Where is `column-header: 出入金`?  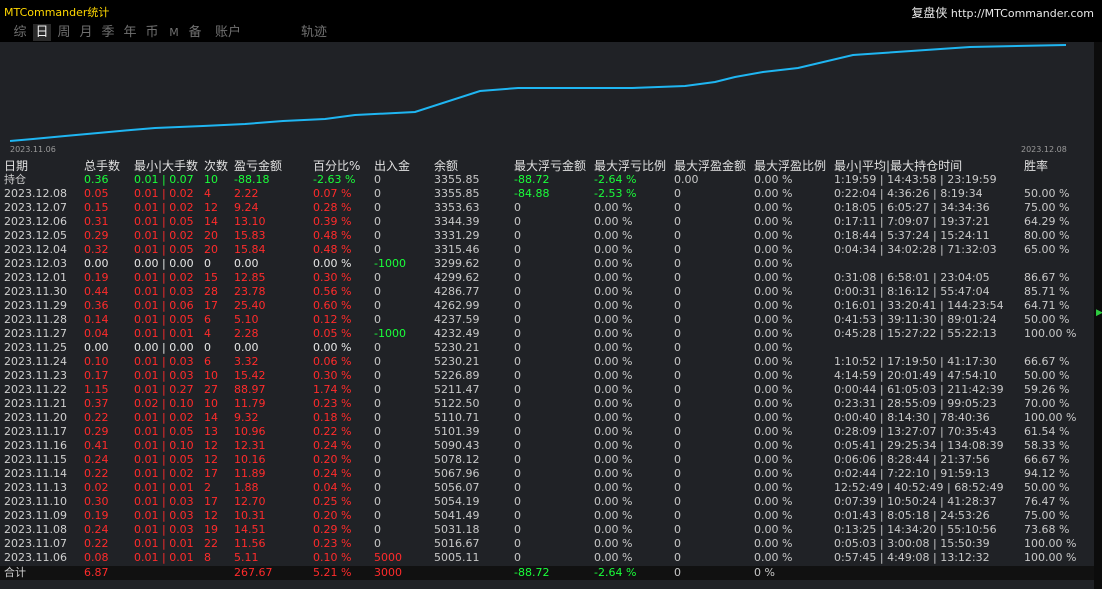 column-header: 出入金 is located at coordinates (392, 166).